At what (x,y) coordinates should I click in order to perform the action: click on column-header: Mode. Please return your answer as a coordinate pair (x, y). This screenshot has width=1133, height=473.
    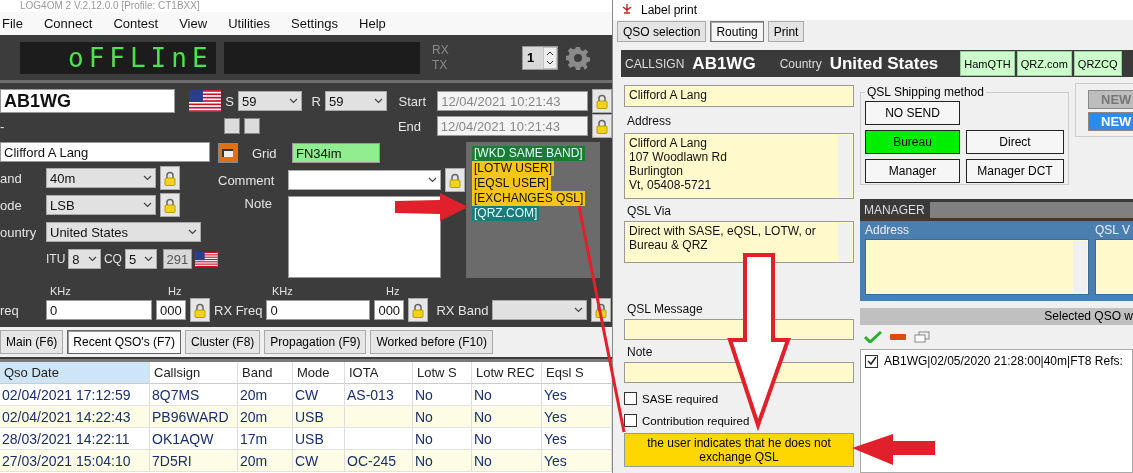
    Looking at the image, I should click on (319, 373).